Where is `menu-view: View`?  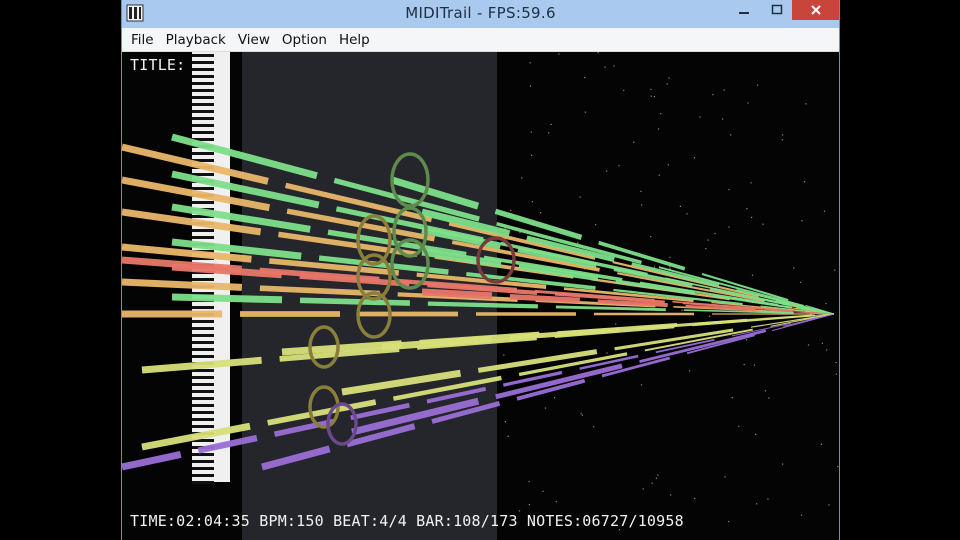 menu-view: View is located at coordinates (254, 40).